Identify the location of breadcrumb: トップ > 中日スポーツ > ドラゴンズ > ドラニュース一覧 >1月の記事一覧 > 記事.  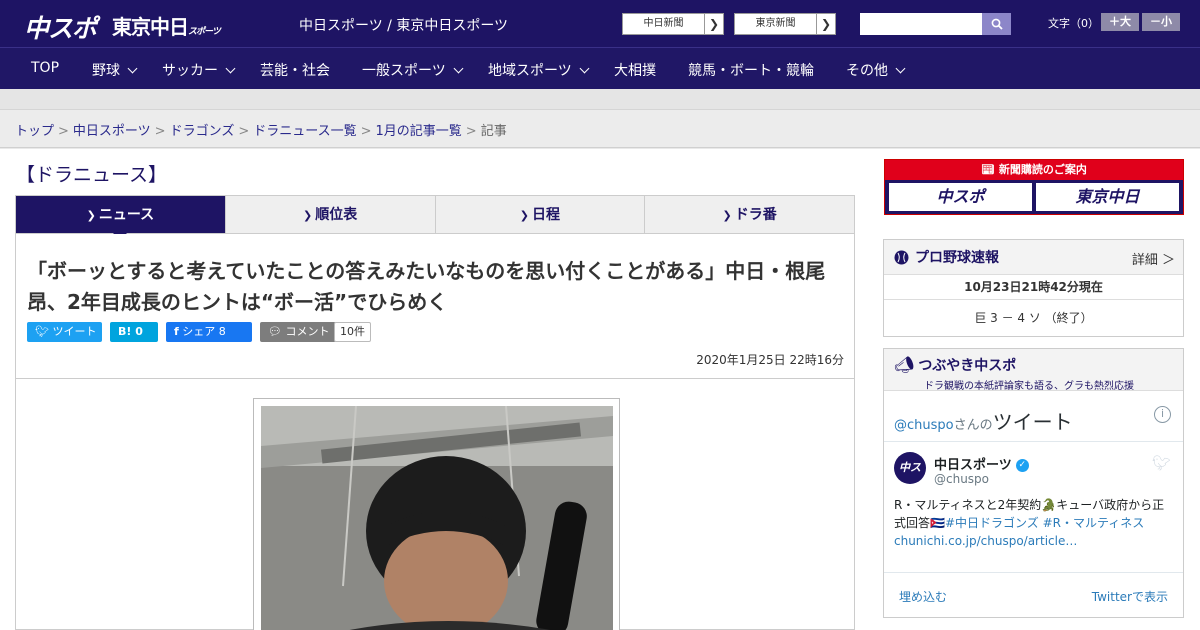
(600, 129).